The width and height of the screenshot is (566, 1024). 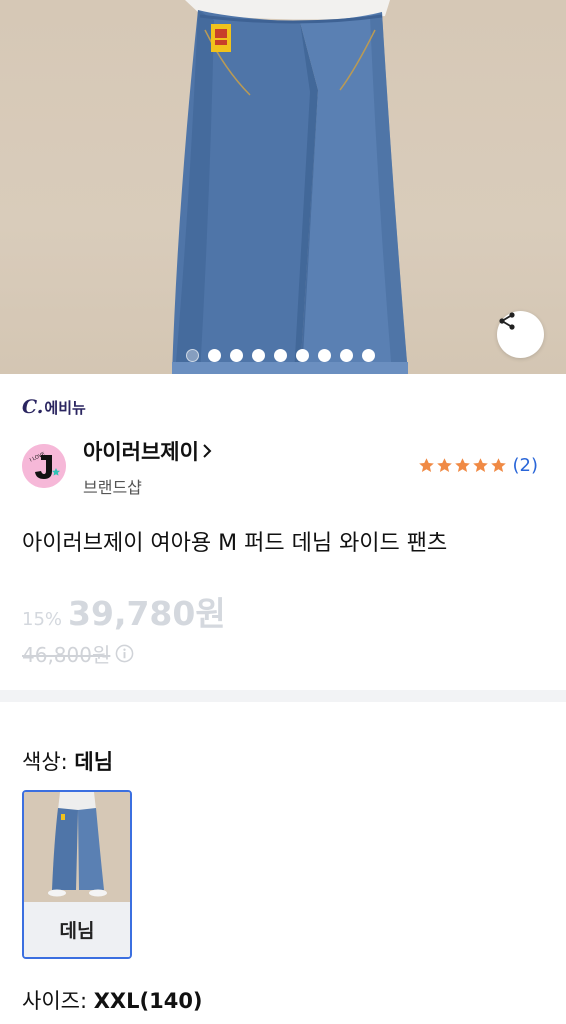 I want to click on color-swatch-selected: 데님, so click(x=77, y=874).